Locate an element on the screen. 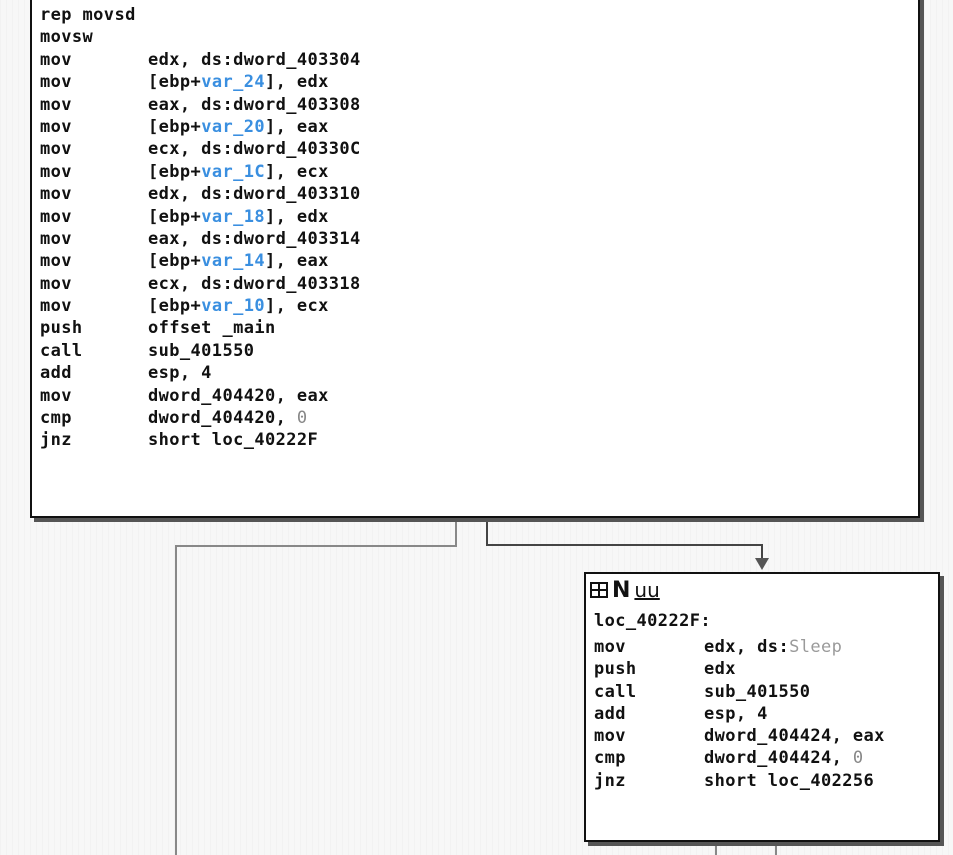 This screenshot has width=953, height=855. instruction-row: cmp dword_404420, 0 is located at coordinates (479, 418).